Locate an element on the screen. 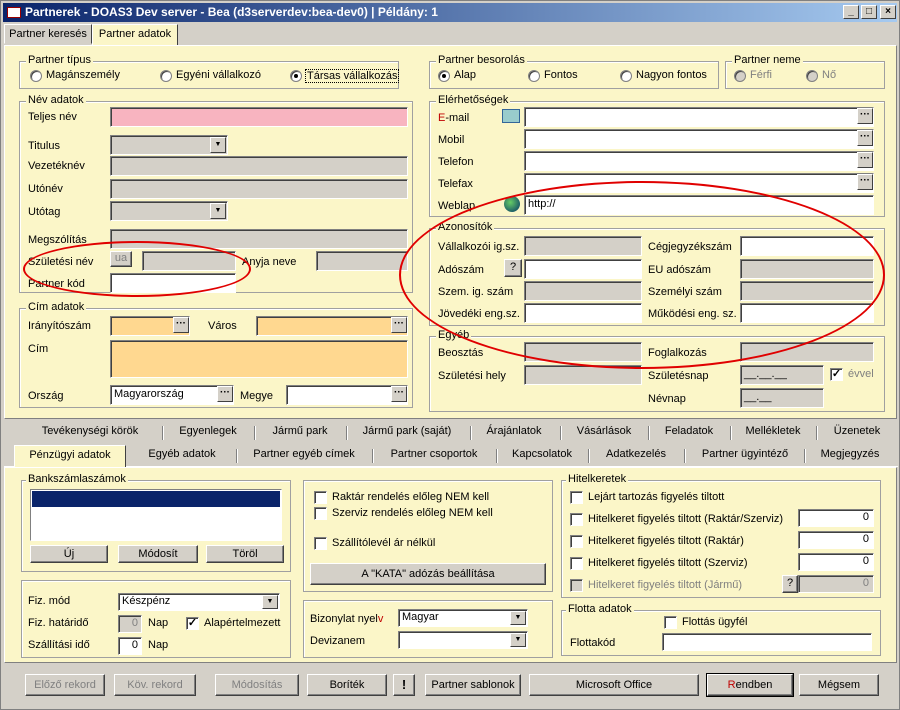 The image size is (900, 710). rendben-button: Rendben is located at coordinates (750, 685).